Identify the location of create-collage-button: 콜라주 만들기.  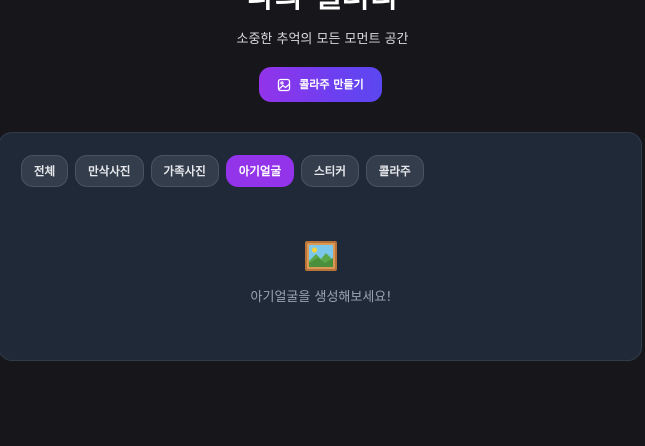
(320, 84).